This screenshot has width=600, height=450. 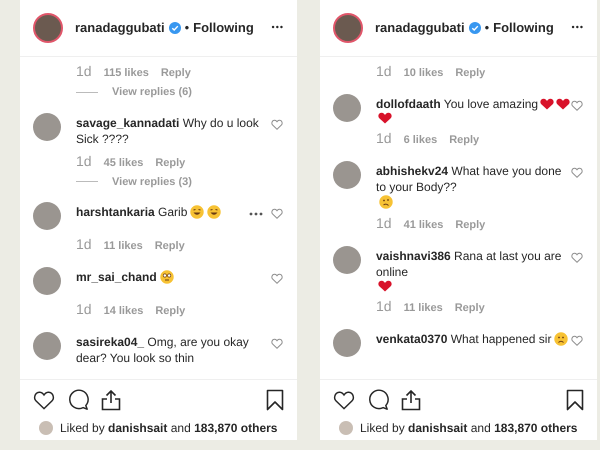 What do you see at coordinates (386, 202) in the screenshot?
I see `confused-emoji-icon` at bounding box center [386, 202].